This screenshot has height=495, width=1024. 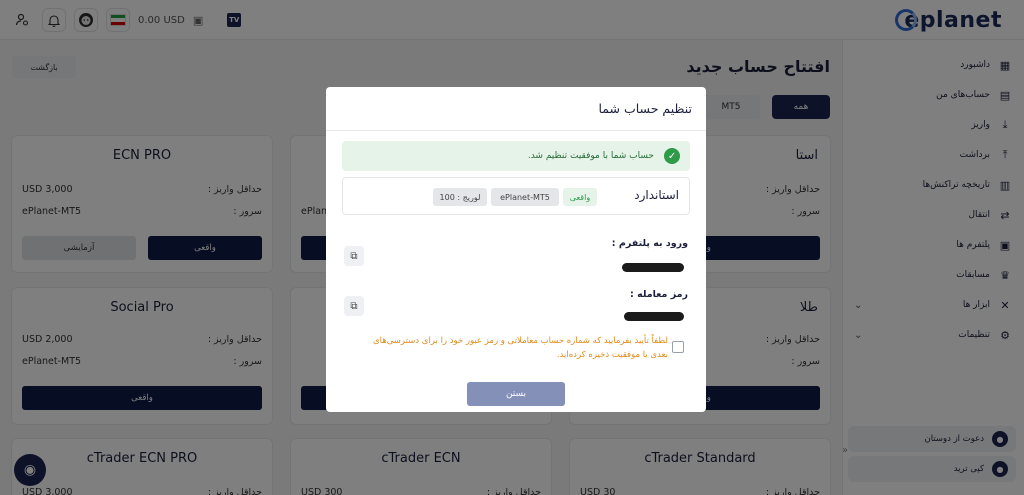 I want to click on server-badge: ePlanet-MT5, so click(x=525, y=197).